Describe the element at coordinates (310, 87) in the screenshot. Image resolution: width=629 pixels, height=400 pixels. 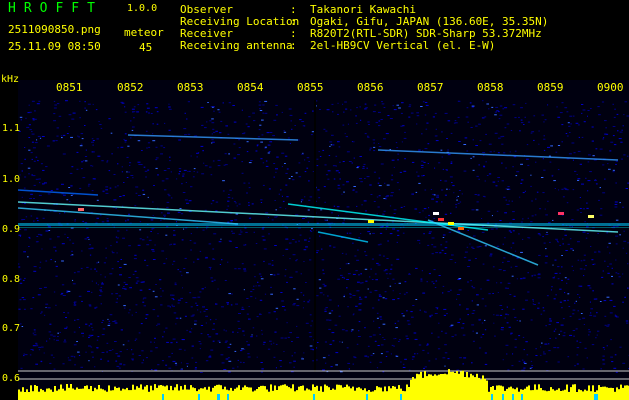
I see `time-tick-label: 0855` at that location.